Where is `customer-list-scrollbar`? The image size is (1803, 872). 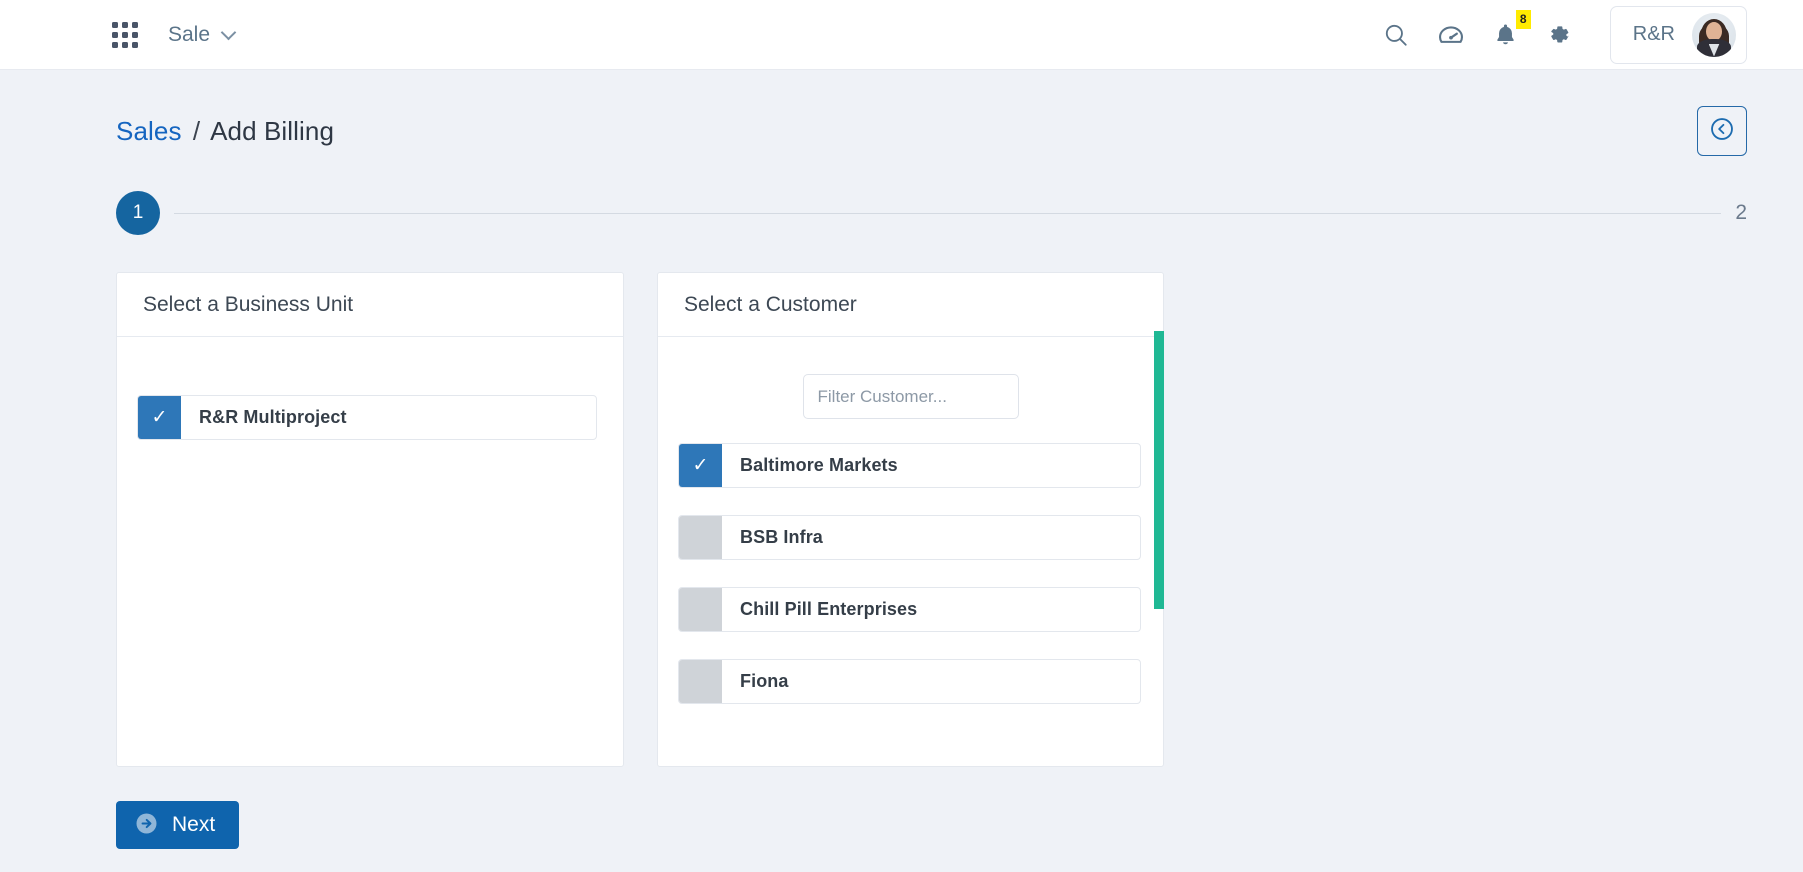
customer-list-scrollbar is located at coordinates (1159, 548).